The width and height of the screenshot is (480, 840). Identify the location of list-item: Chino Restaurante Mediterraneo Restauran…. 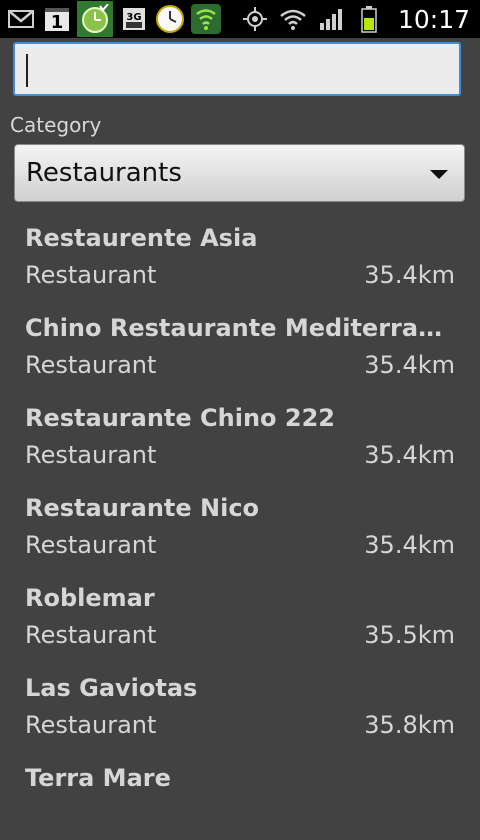
(240, 345).